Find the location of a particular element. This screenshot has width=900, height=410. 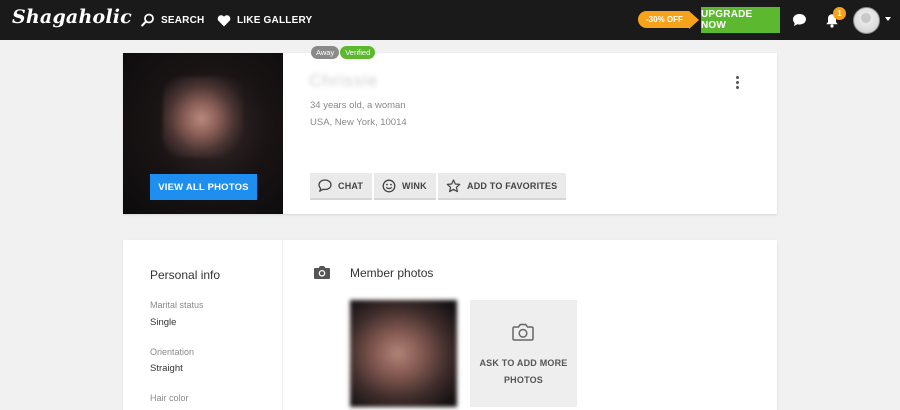

add-to-favorites-label: ADD TO FAVORITES is located at coordinates (512, 185).